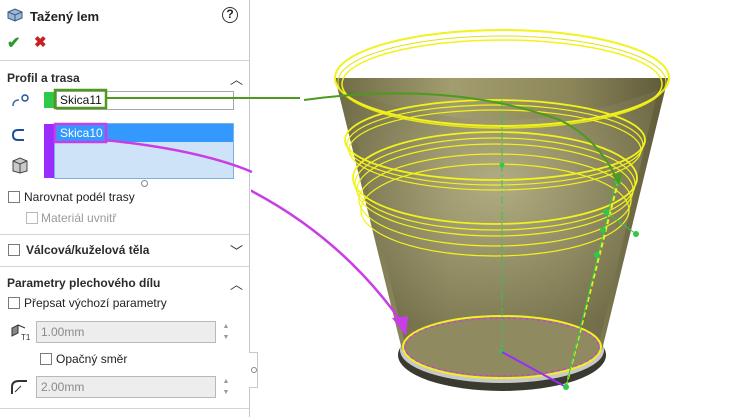 The width and height of the screenshot is (750, 420). I want to click on path-callout-leader, so click(178, 156).